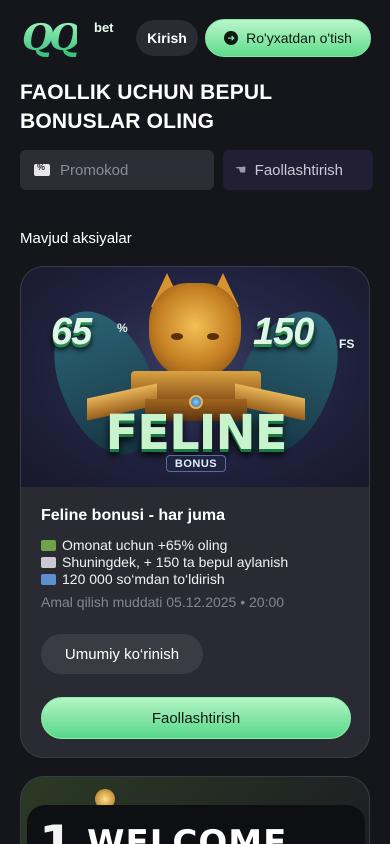 This screenshot has height=844, width=390. Describe the element at coordinates (347, 344) in the screenshot. I see `banner-spins-suffix: FS` at that location.